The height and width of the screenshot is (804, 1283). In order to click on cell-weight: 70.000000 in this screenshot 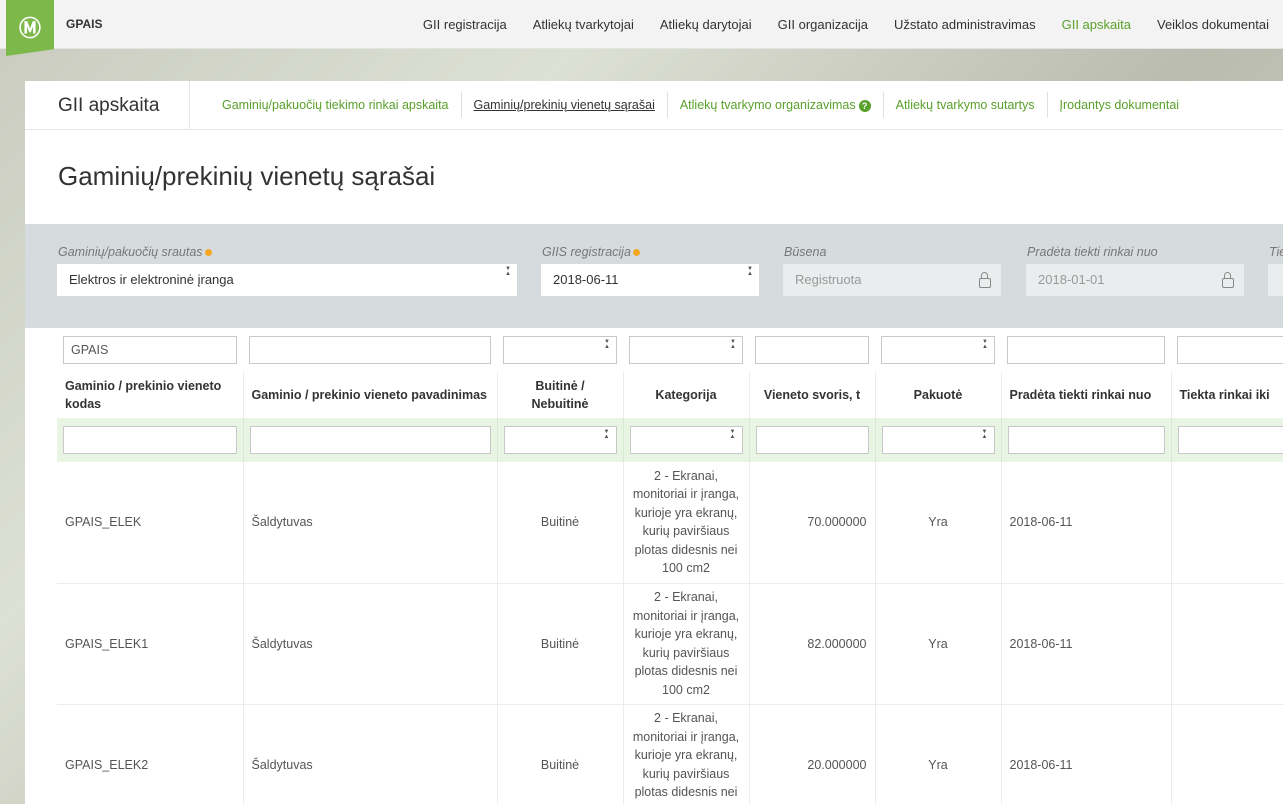, I will do `click(812, 523)`.